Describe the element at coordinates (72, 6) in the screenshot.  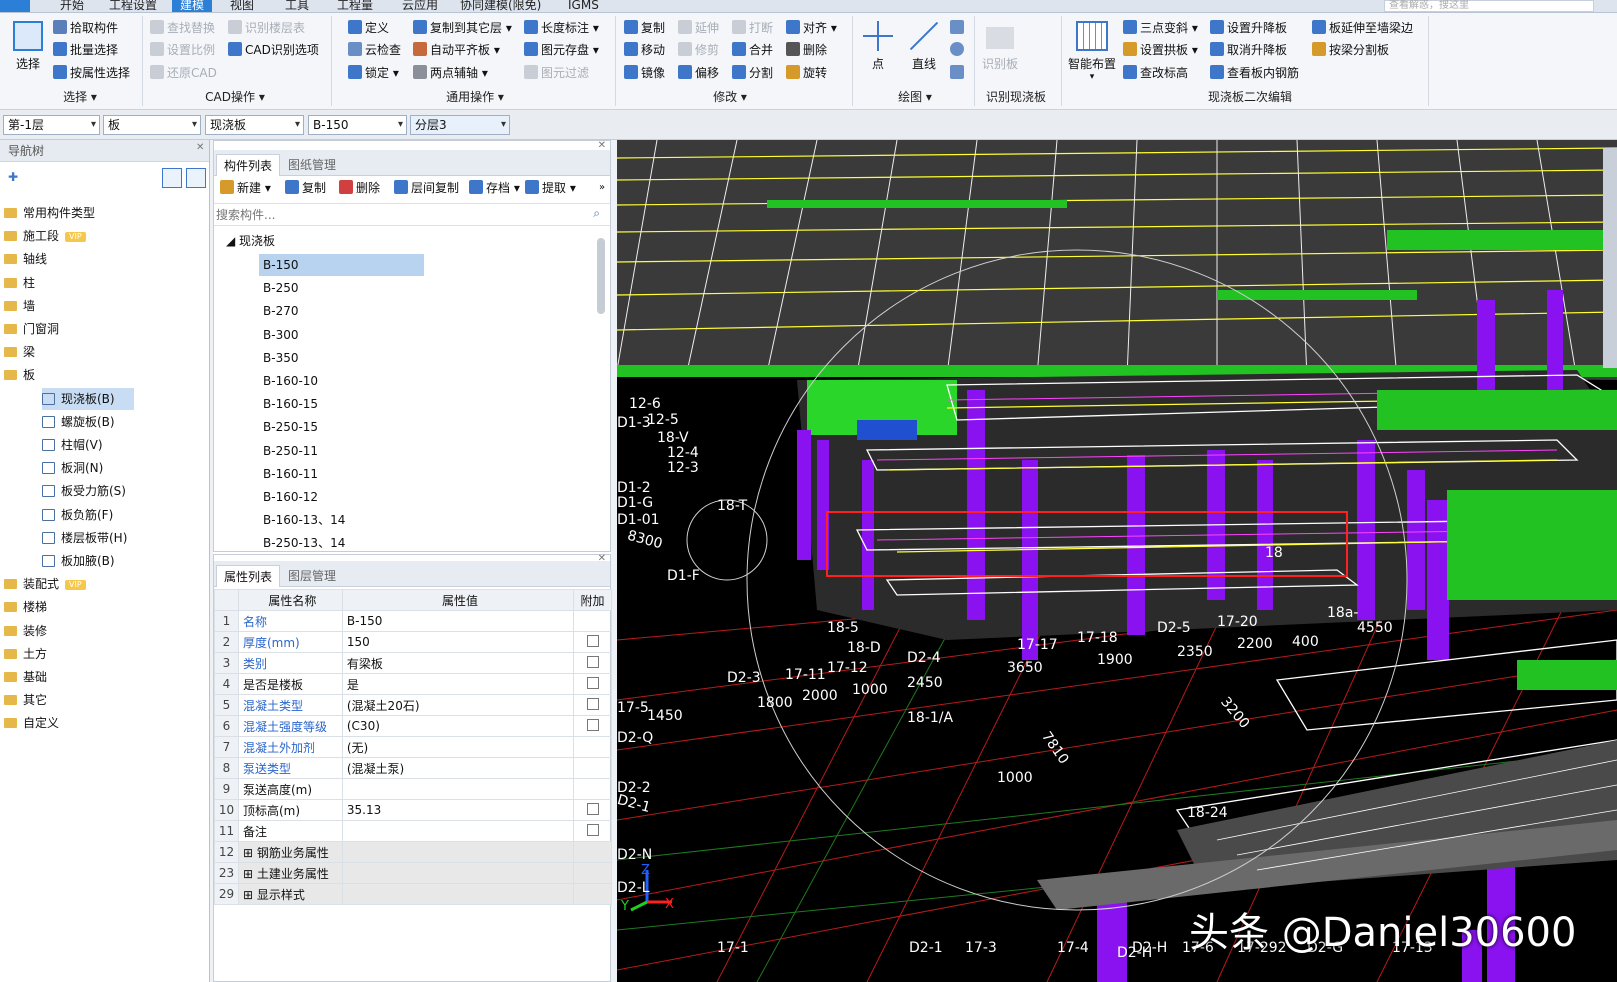
I see `tab-start: 开始` at that location.